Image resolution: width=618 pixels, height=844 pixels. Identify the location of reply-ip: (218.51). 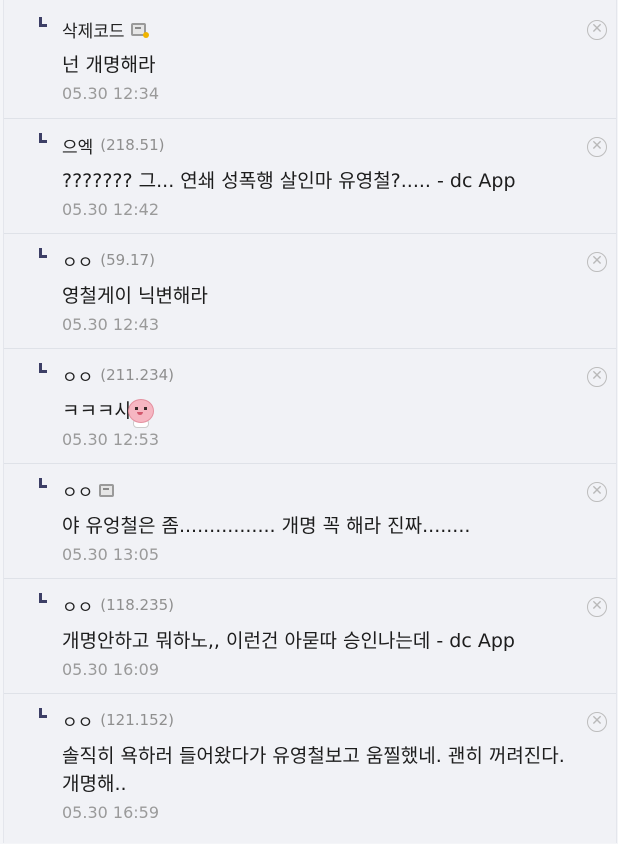
(132, 145).